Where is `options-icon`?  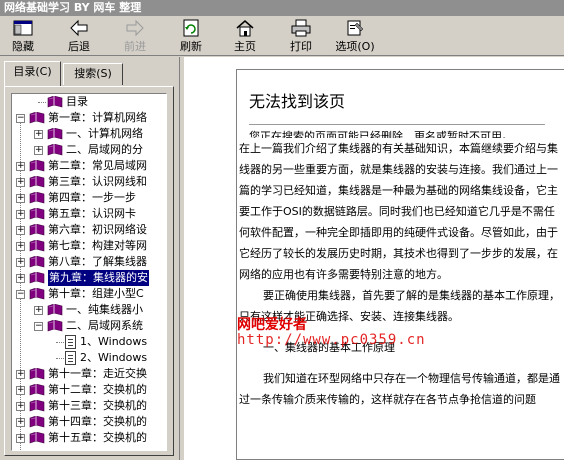 options-icon is located at coordinates (355, 28).